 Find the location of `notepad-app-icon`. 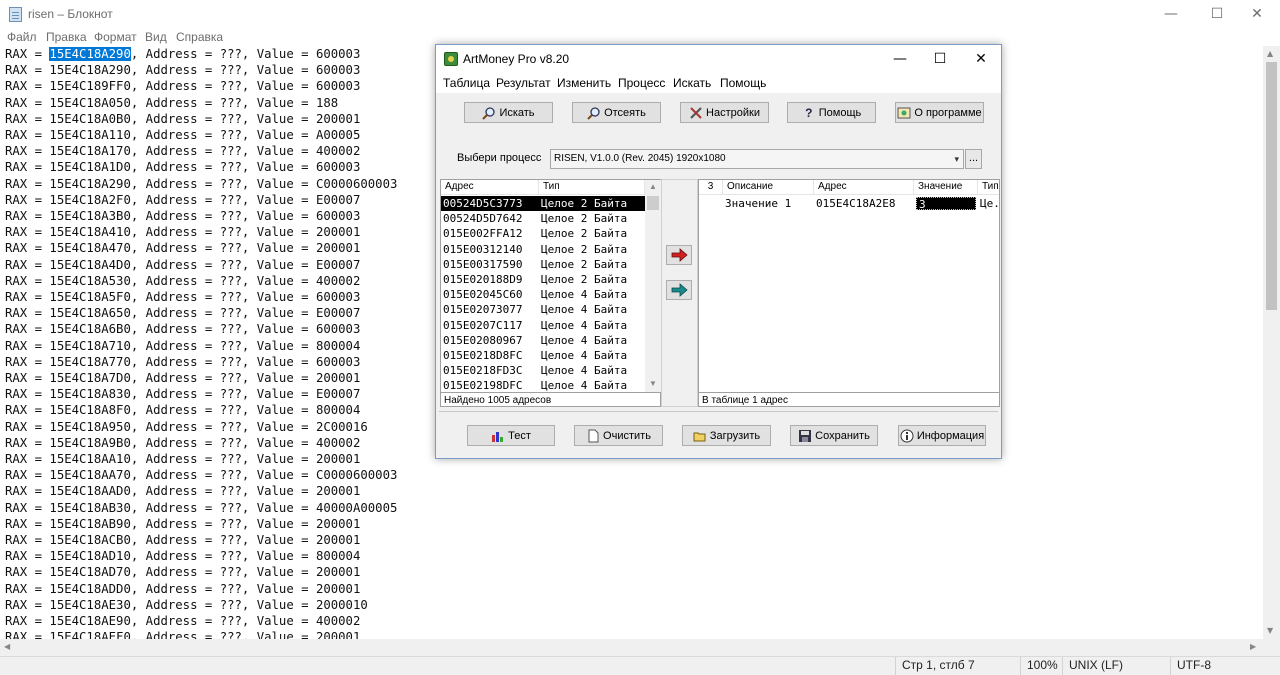

notepad-app-icon is located at coordinates (15, 14).